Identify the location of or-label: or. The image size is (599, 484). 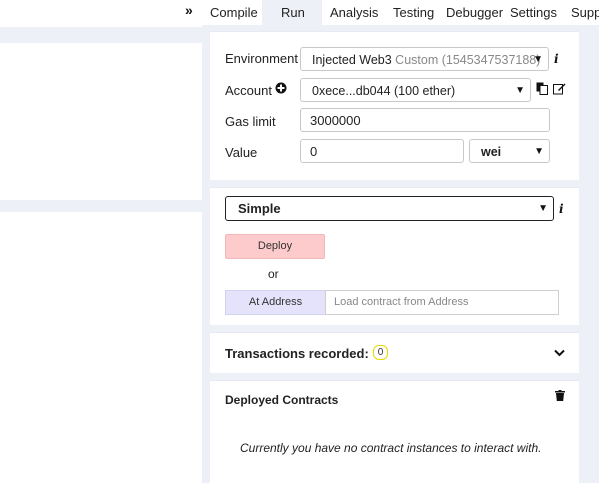
(273, 274).